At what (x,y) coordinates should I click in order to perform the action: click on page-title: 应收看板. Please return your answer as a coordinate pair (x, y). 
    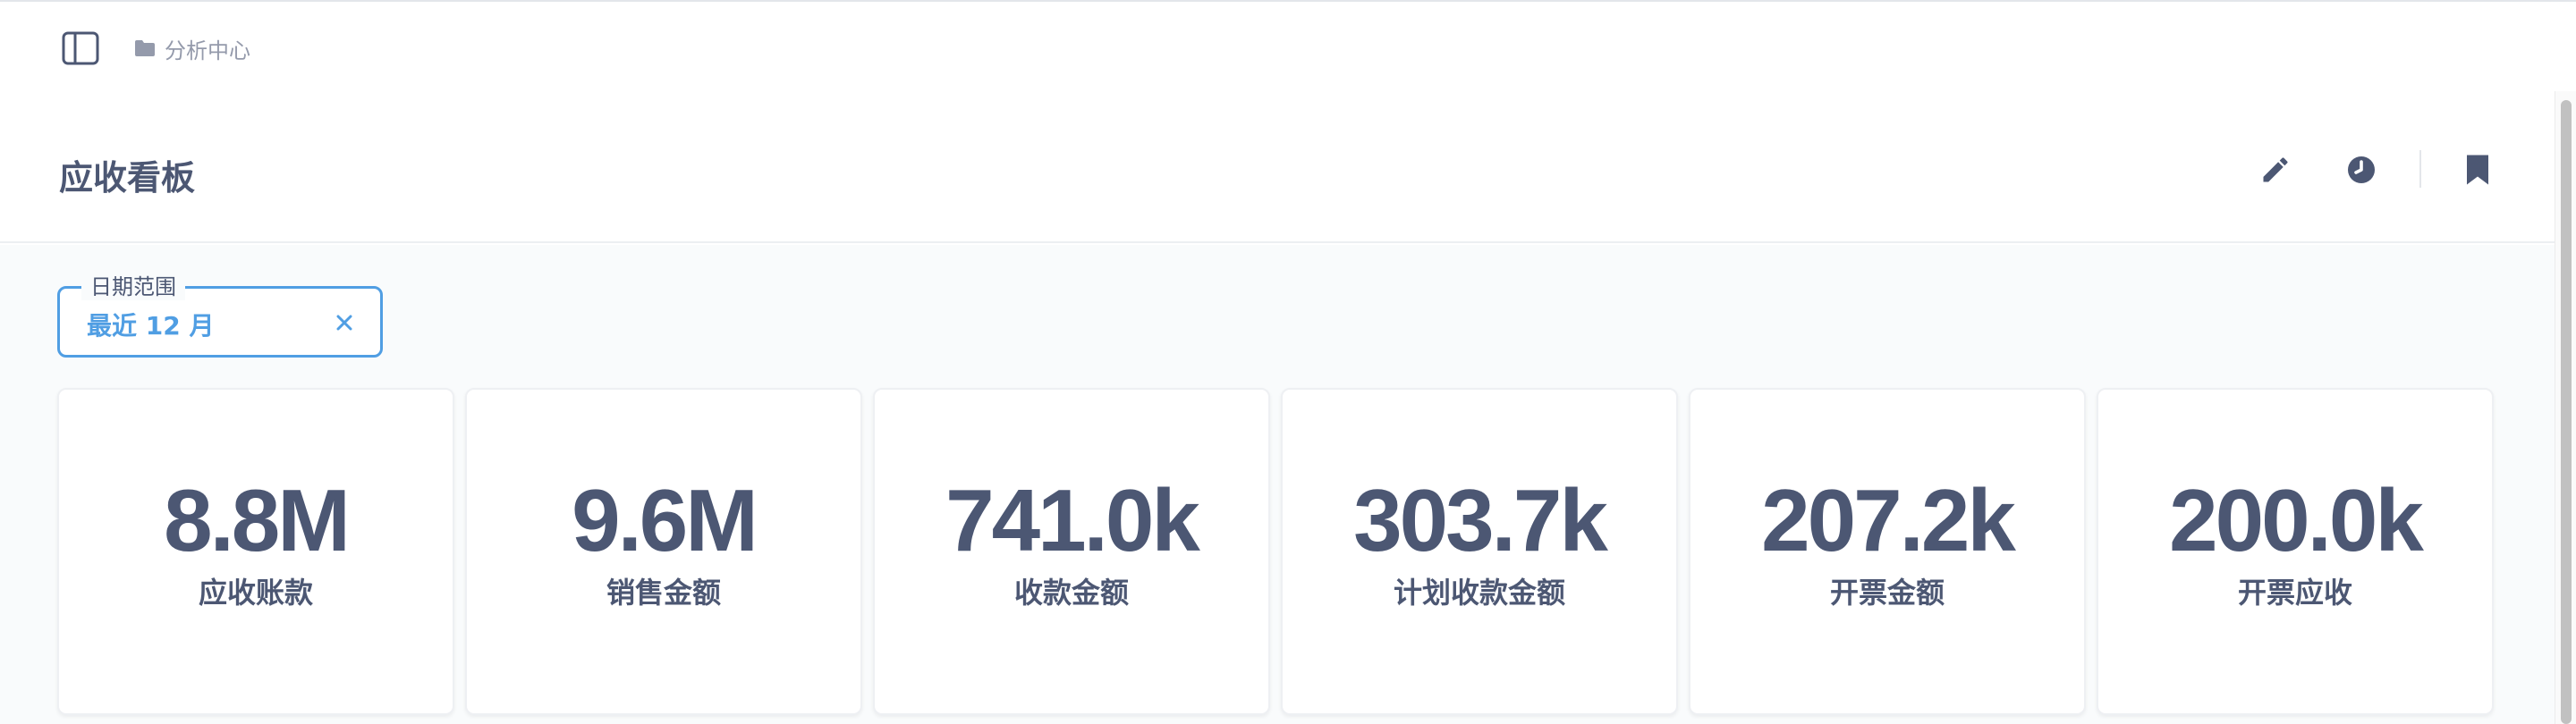
    Looking at the image, I should click on (127, 178).